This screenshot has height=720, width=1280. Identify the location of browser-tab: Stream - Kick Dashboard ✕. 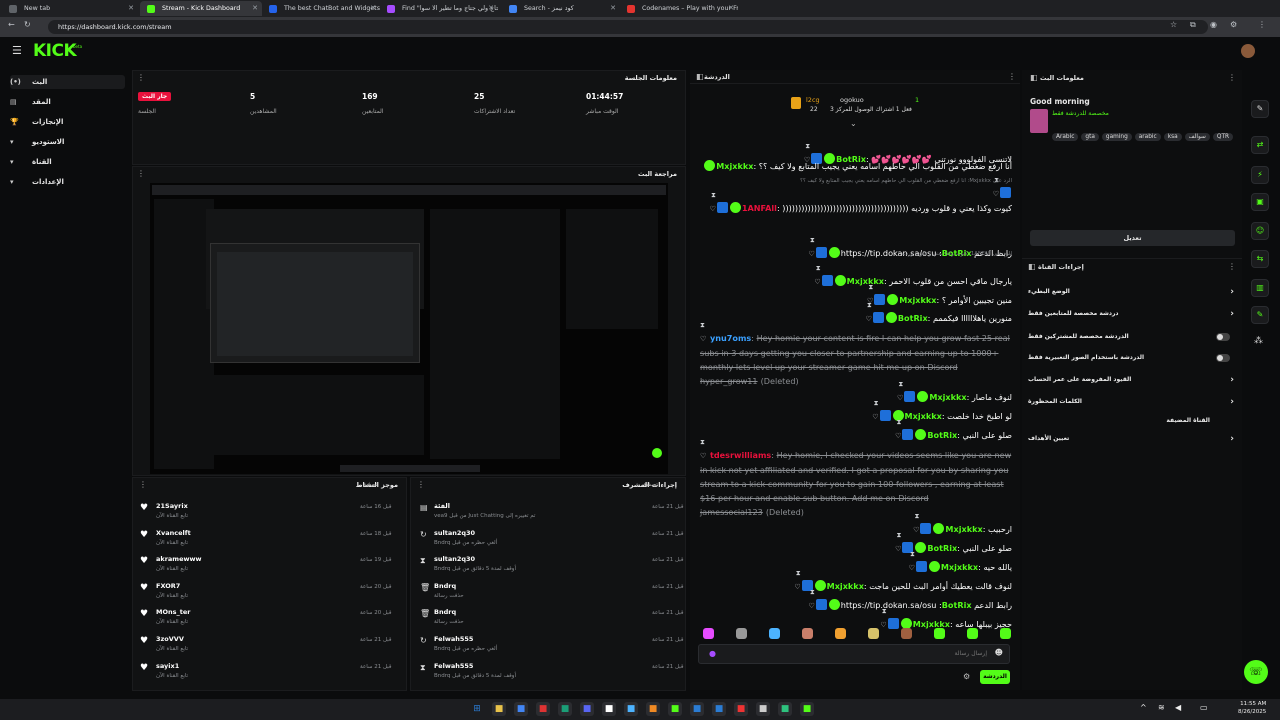
(201, 8).